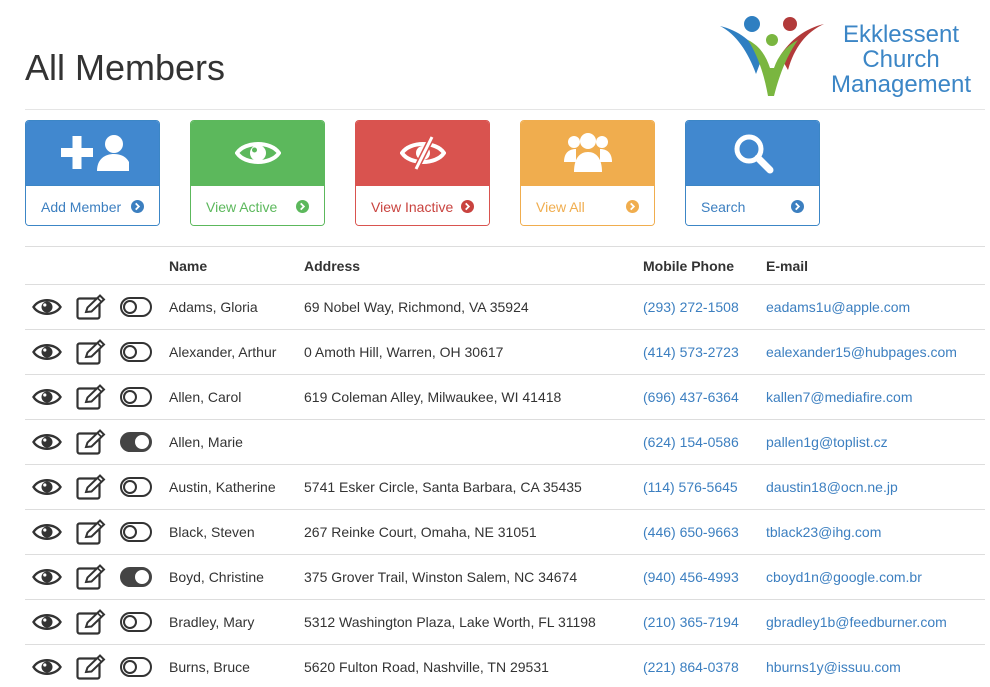 The height and width of the screenshot is (687, 990). I want to click on header-divider, so click(505, 109).